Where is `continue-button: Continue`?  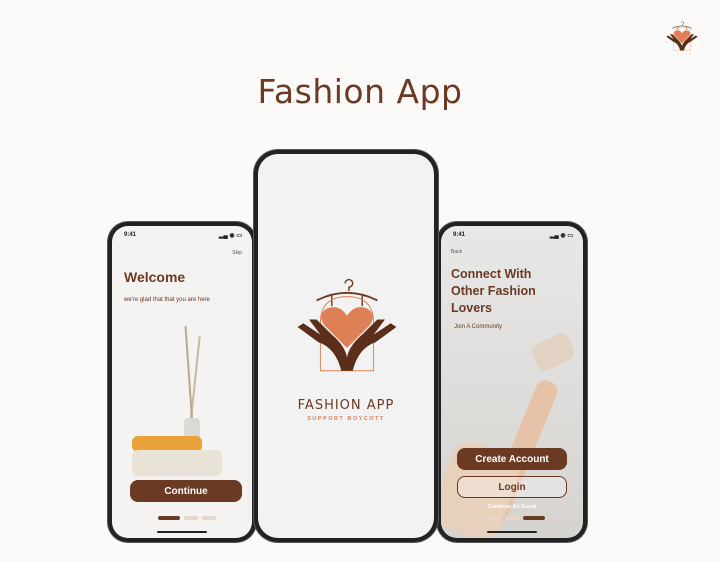
continue-button: Continue is located at coordinates (186, 491).